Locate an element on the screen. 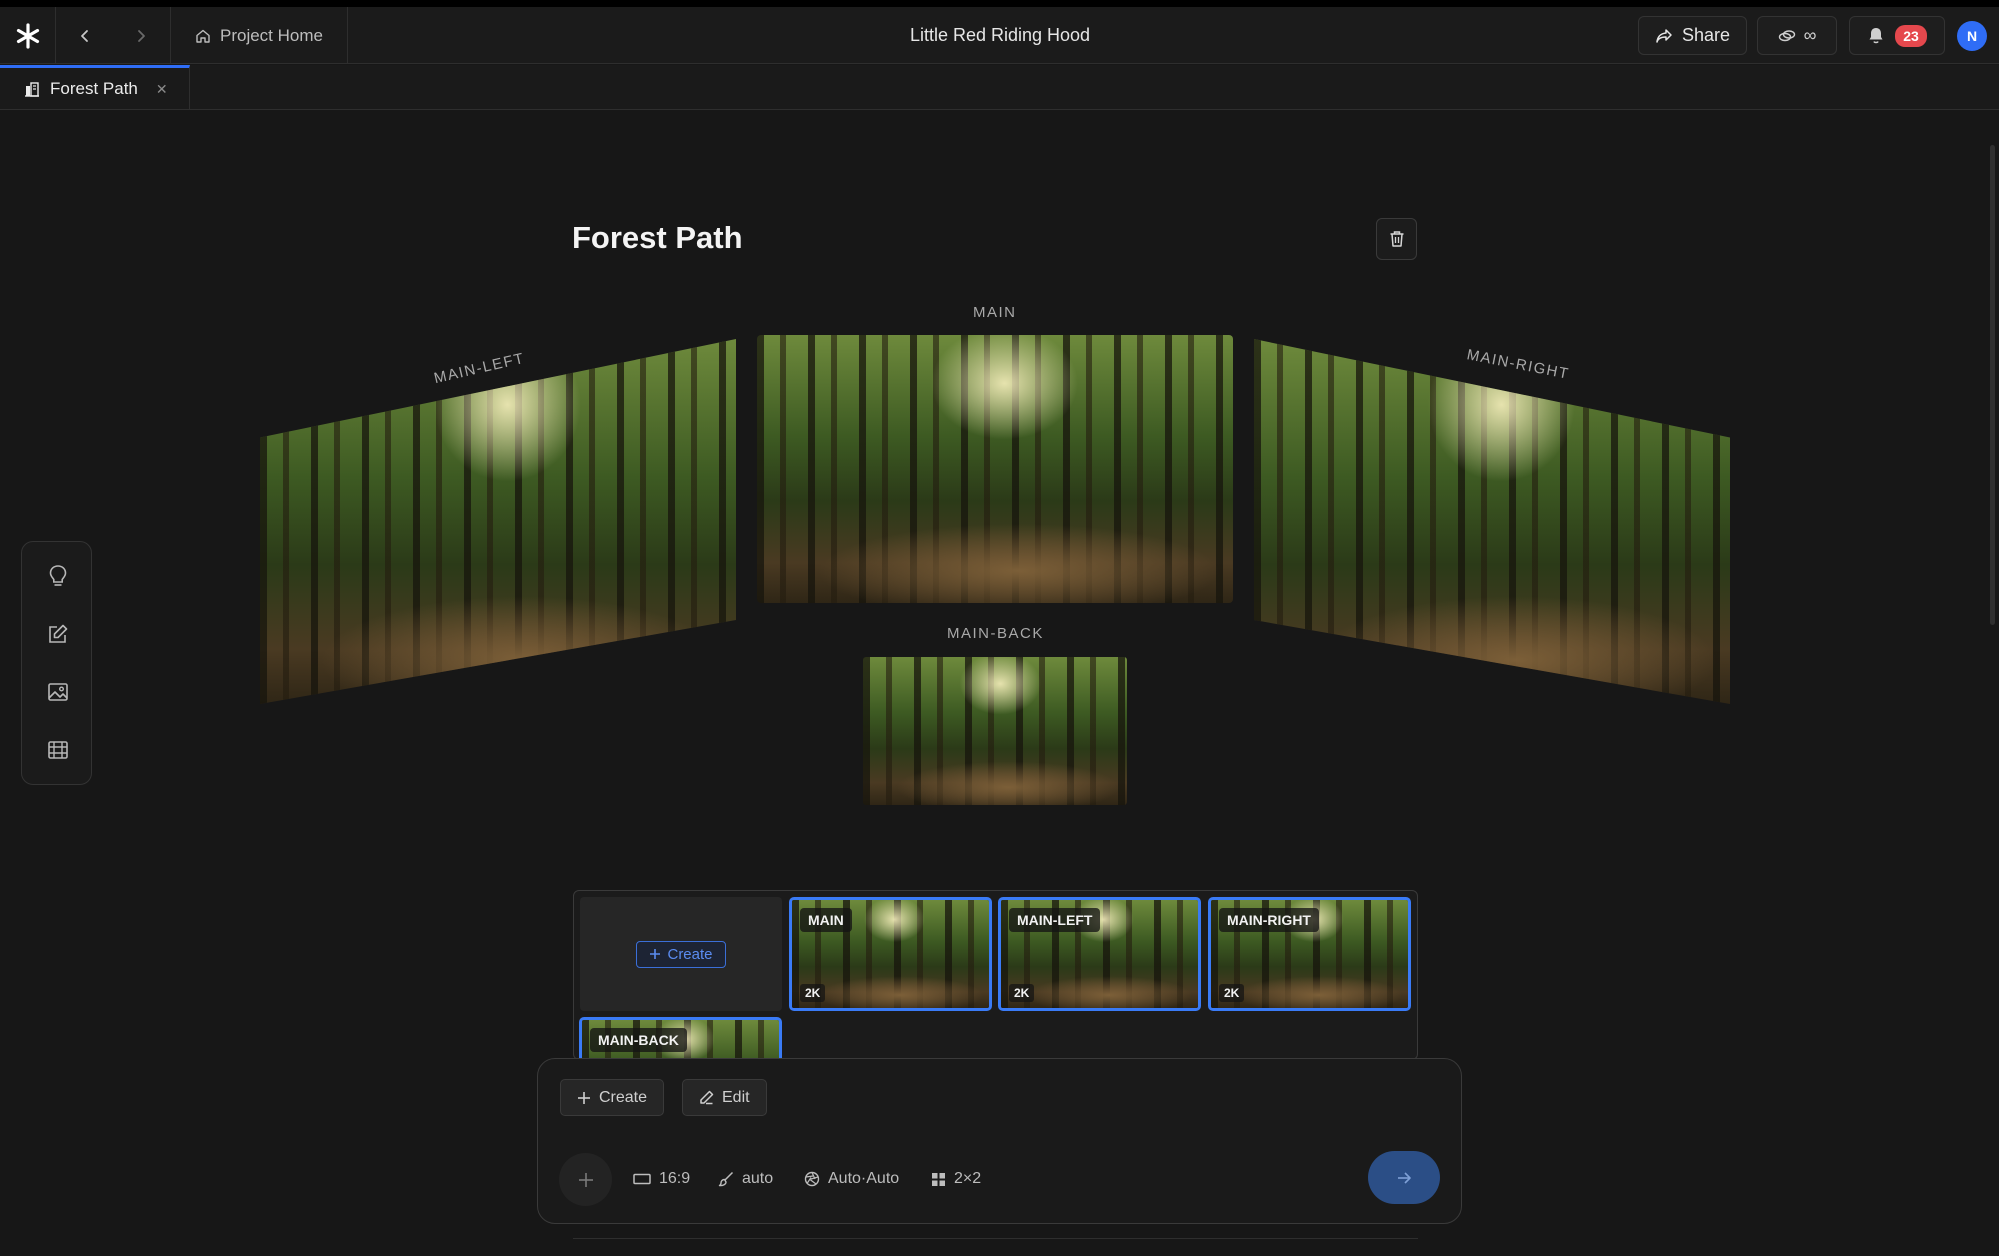  tab-label: Forest Path is located at coordinates (94, 88).